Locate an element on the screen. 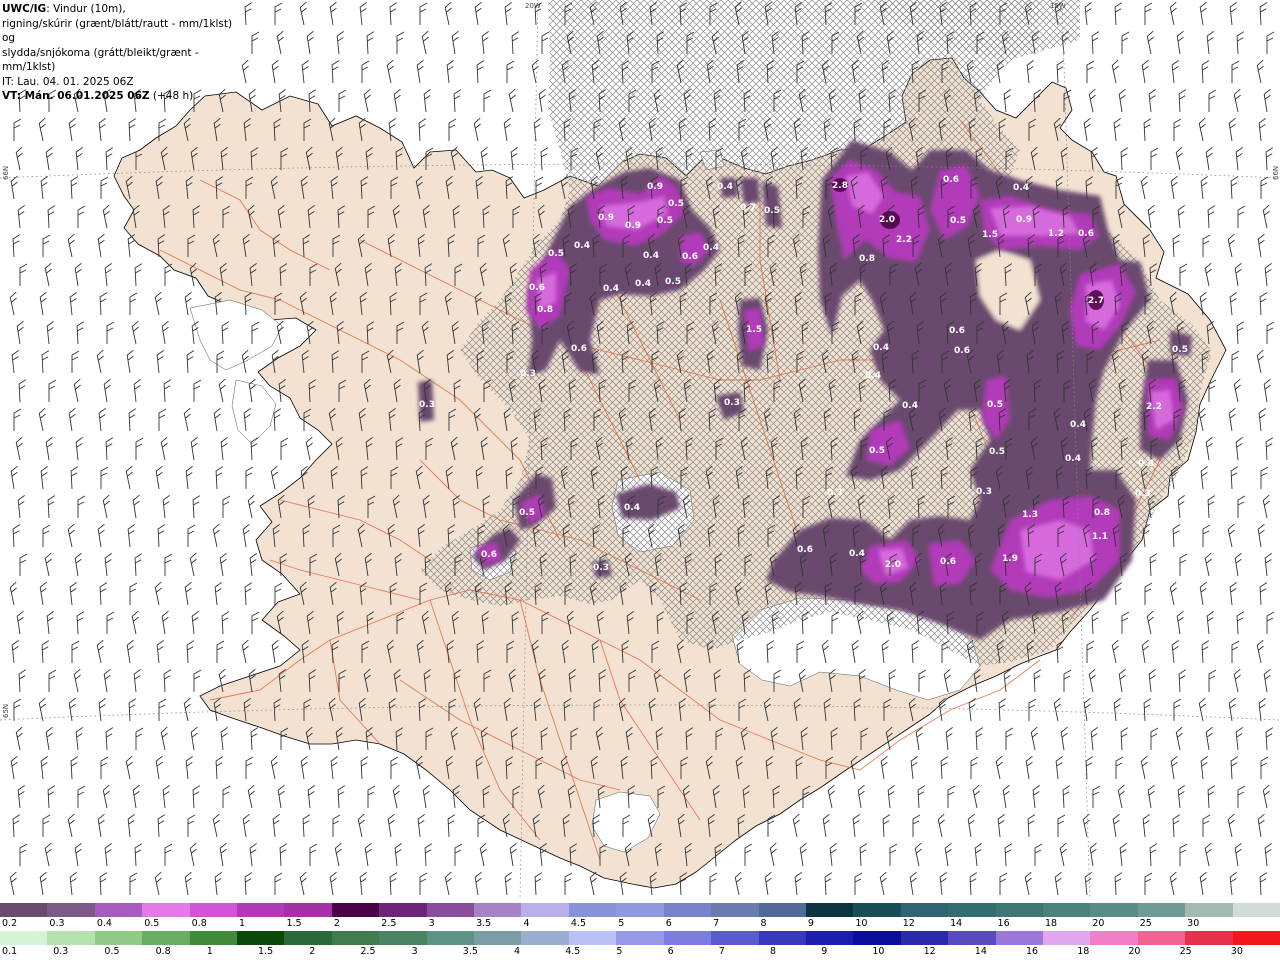 The image size is (1280, 960). info-line1: : Vindur (10m), is located at coordinates (86, 9).